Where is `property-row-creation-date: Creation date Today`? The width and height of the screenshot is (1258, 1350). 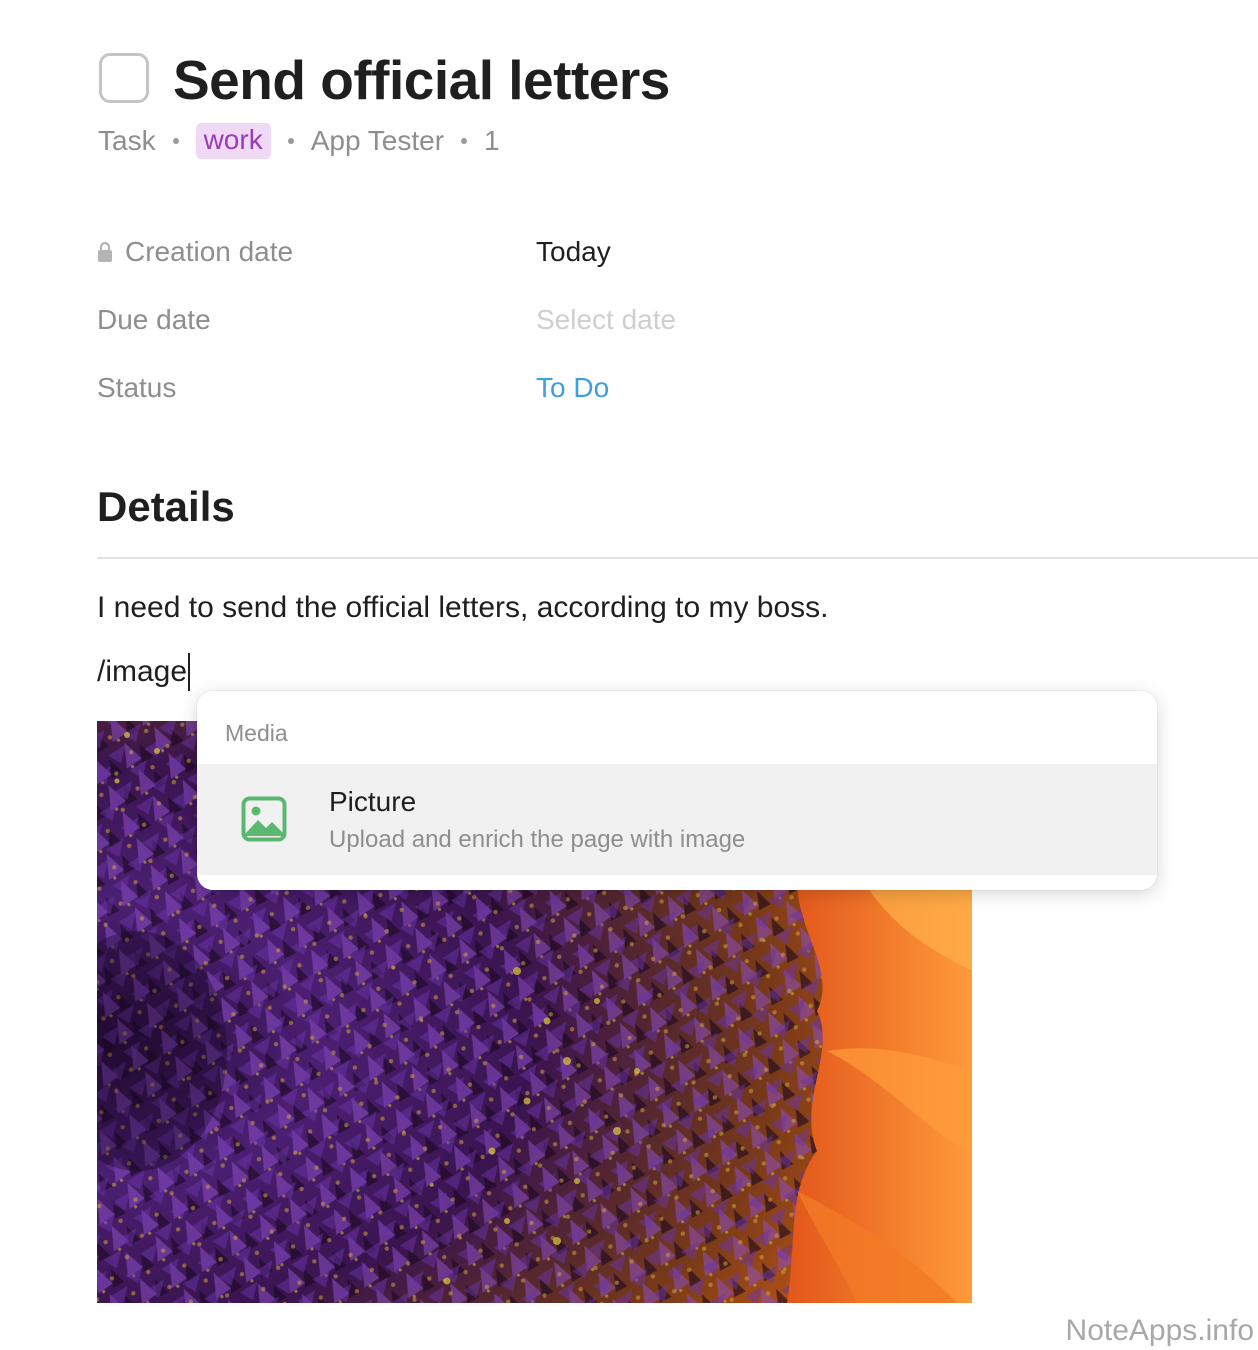
property-row-creation-date: Creation date Today is located at coordinates (597, 252).